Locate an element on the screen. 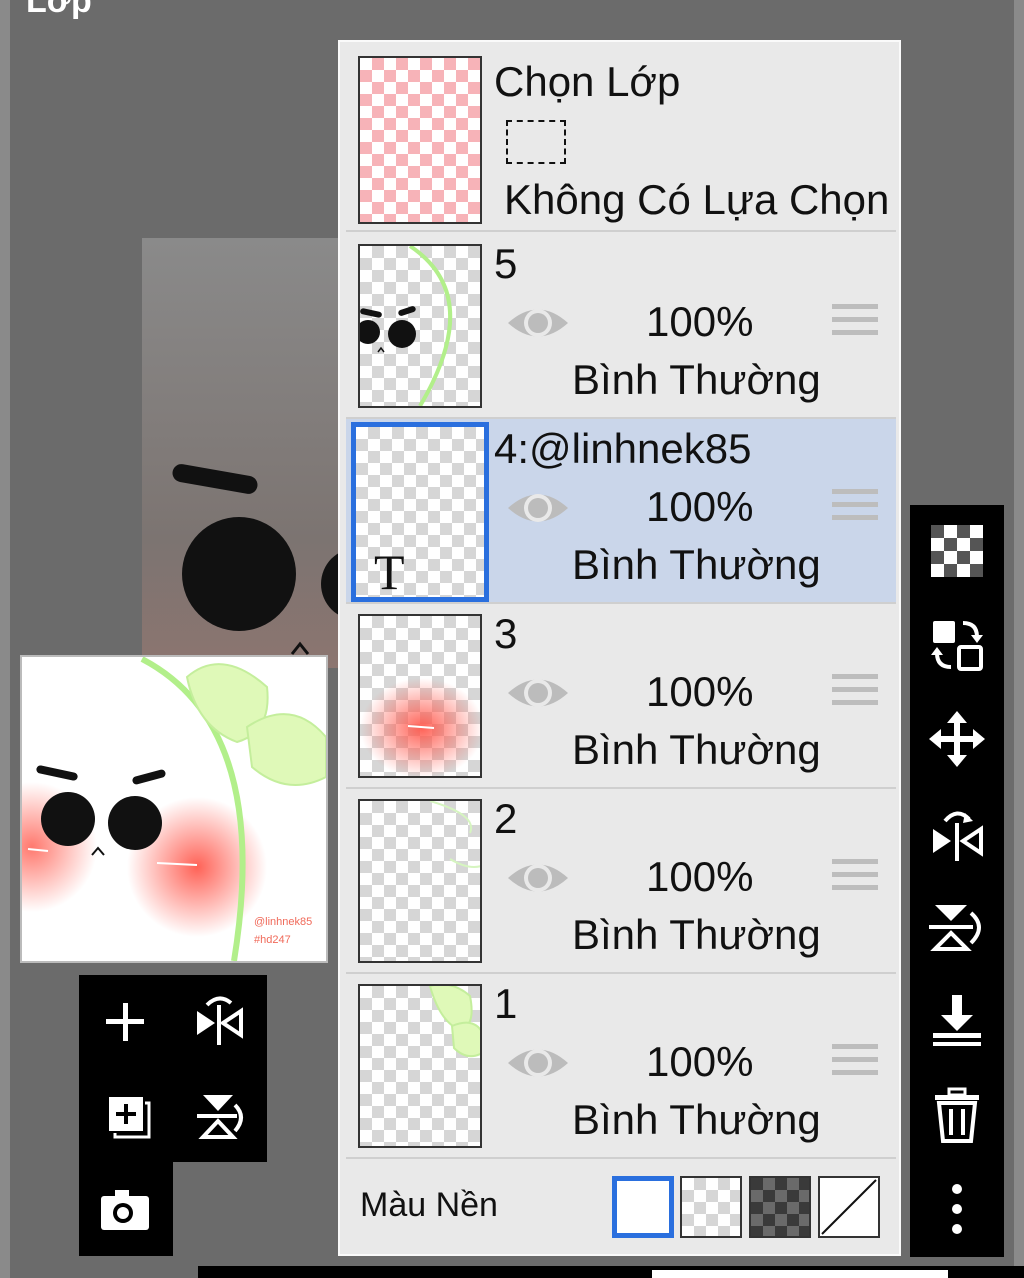  layer-name: 1 is located at coordinates (506, 1003).